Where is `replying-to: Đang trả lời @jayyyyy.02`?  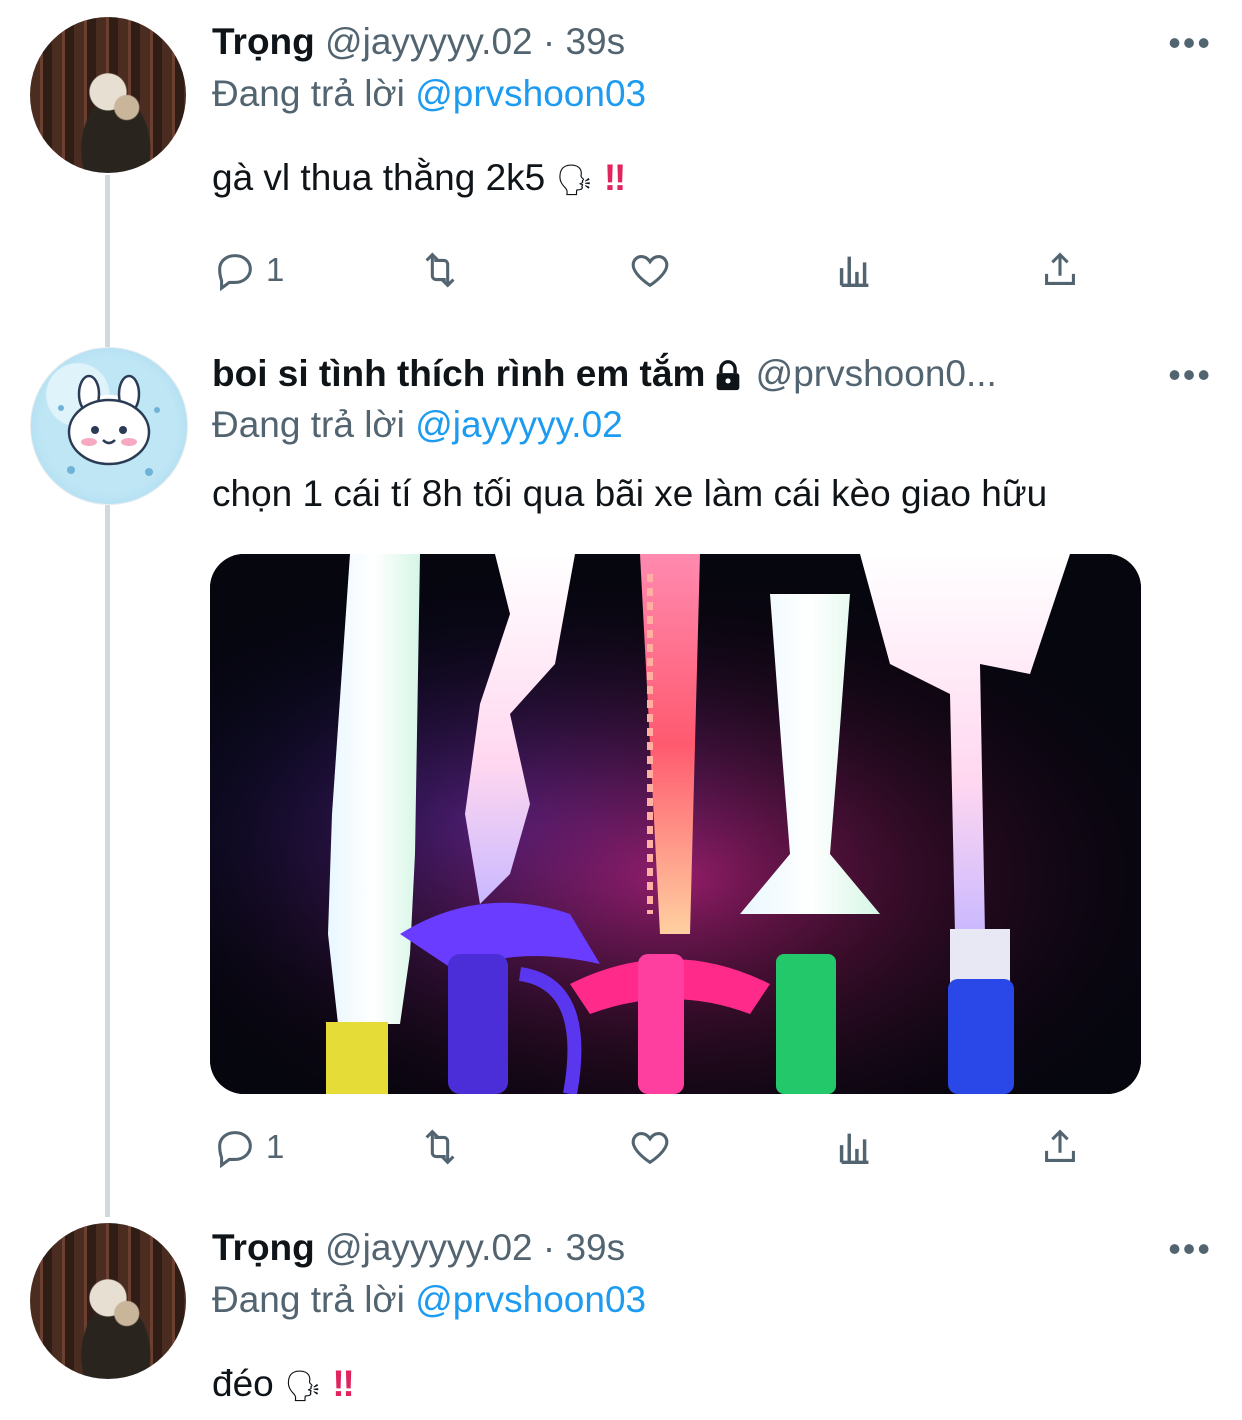 replying-to: Đang trả lời @jayyyyy.02 is located at coordinates (417, 425).